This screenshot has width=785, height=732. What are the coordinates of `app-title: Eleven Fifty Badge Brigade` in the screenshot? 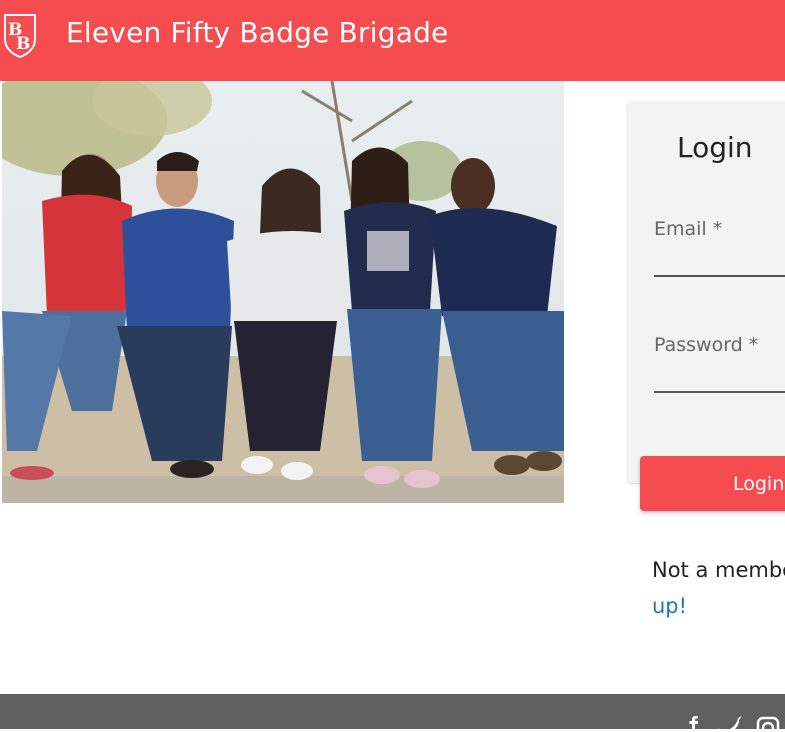 It's located at (257, 32).